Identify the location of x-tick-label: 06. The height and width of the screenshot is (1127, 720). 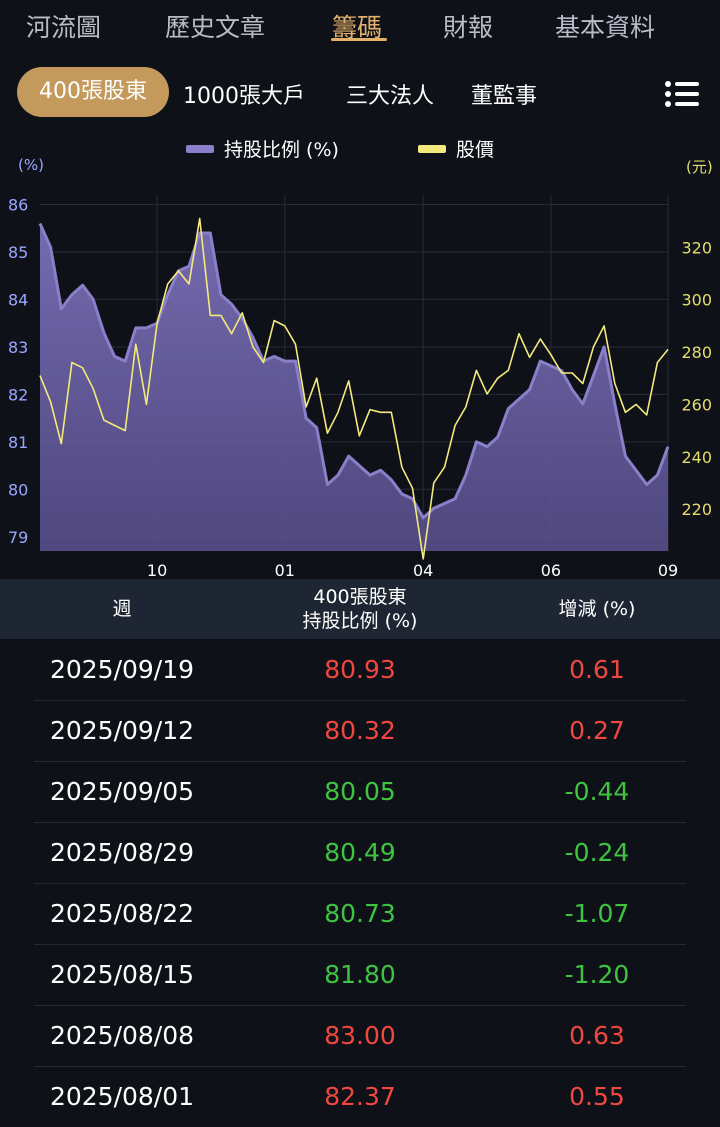
(551, 570).